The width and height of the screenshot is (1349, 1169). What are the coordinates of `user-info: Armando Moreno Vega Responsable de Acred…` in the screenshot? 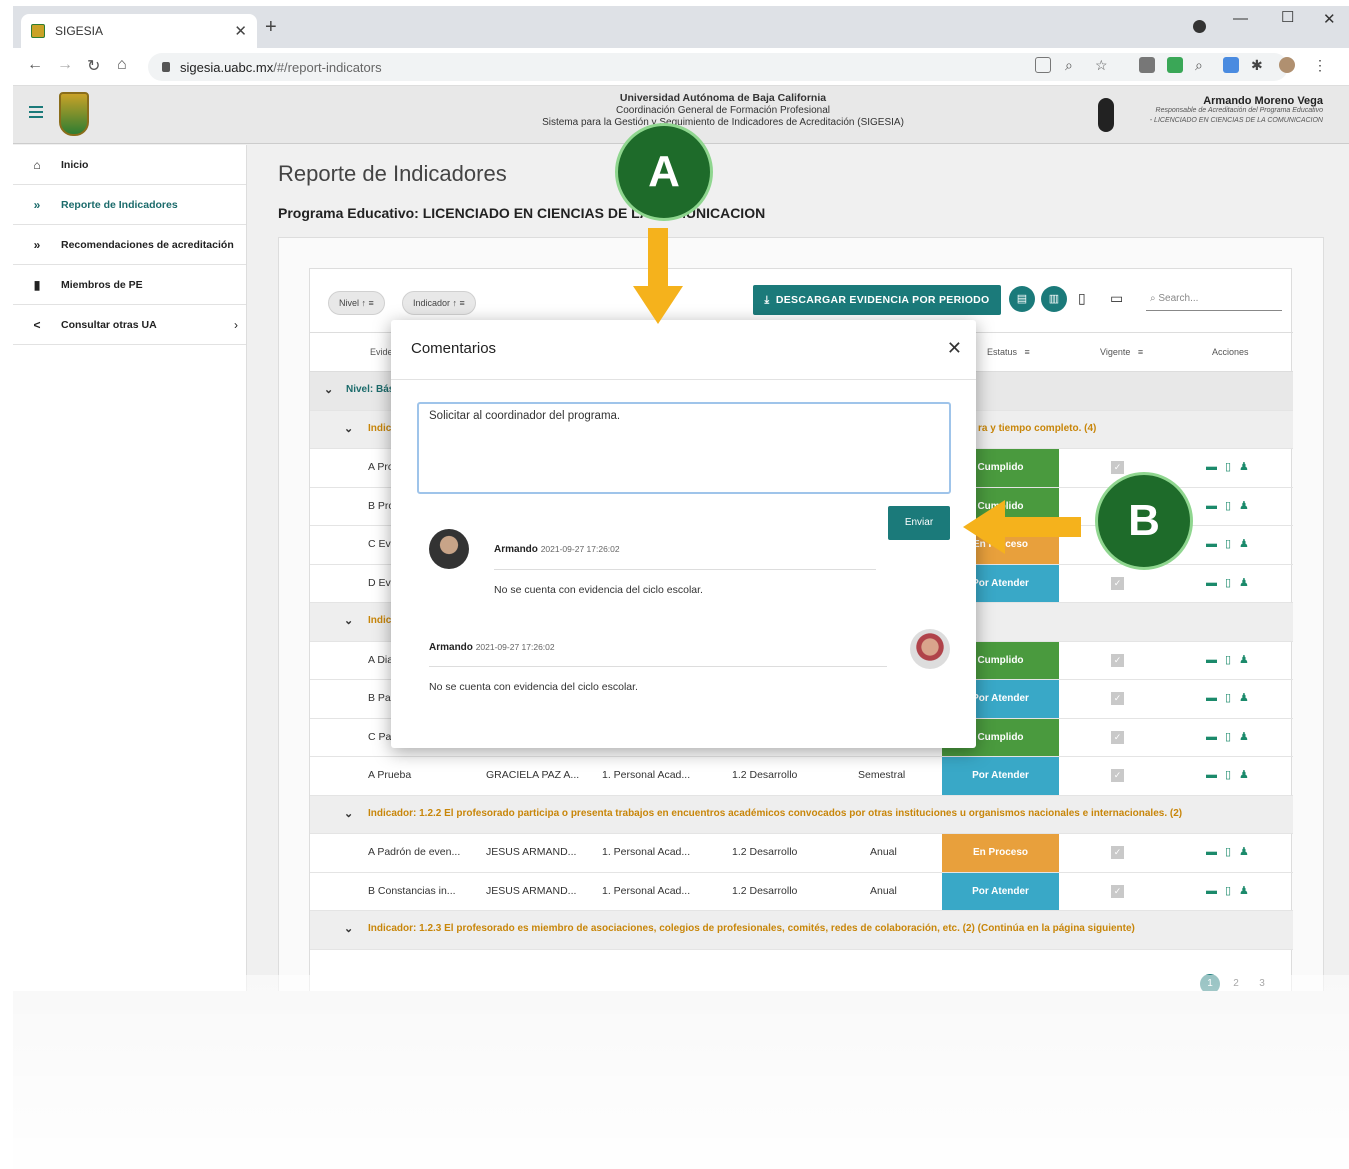 It's located at (1223, 111).